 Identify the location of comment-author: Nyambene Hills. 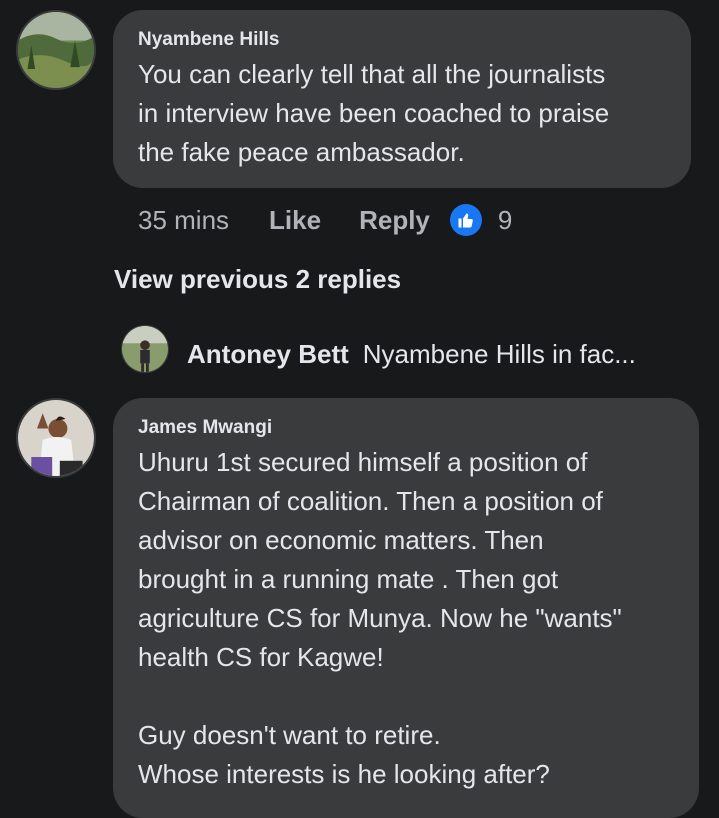
(402, 40).